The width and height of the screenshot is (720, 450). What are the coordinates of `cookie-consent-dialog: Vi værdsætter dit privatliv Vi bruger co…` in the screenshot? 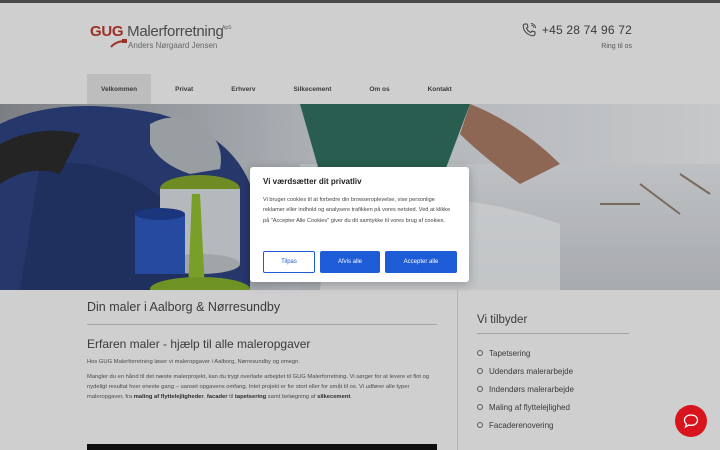 It's located at (359, 224).